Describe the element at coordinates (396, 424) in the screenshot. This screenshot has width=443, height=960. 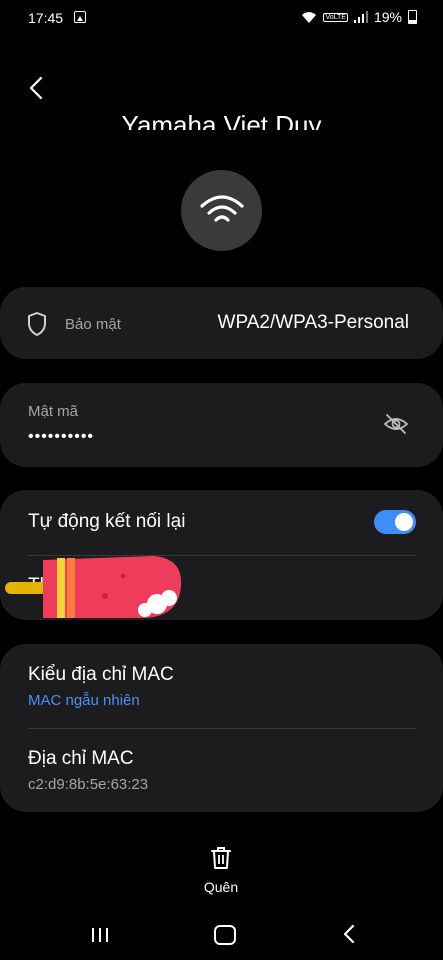
I see `eye-off-icon` at that location.